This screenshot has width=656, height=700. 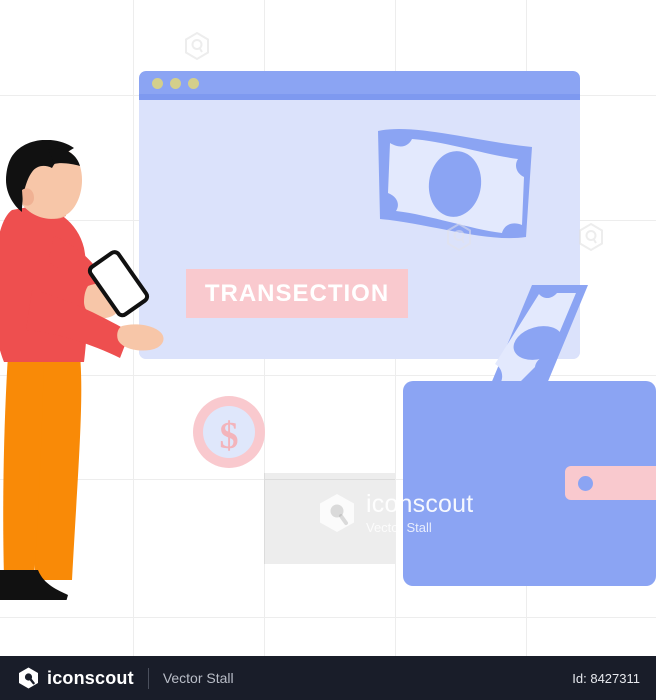 I want to click on transection-banner: TRANSECTION, so click(x=297, y=293).